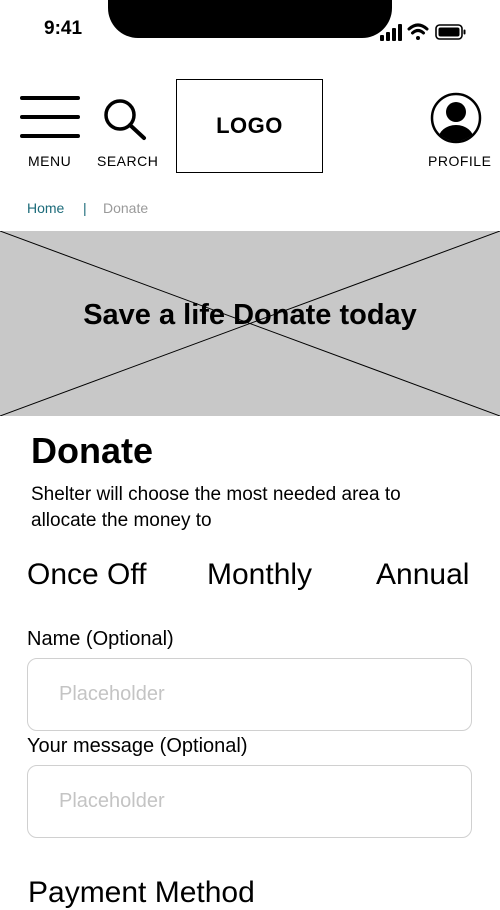 The image size is (500, 910). I want to click on message-input, so click(249, 801).